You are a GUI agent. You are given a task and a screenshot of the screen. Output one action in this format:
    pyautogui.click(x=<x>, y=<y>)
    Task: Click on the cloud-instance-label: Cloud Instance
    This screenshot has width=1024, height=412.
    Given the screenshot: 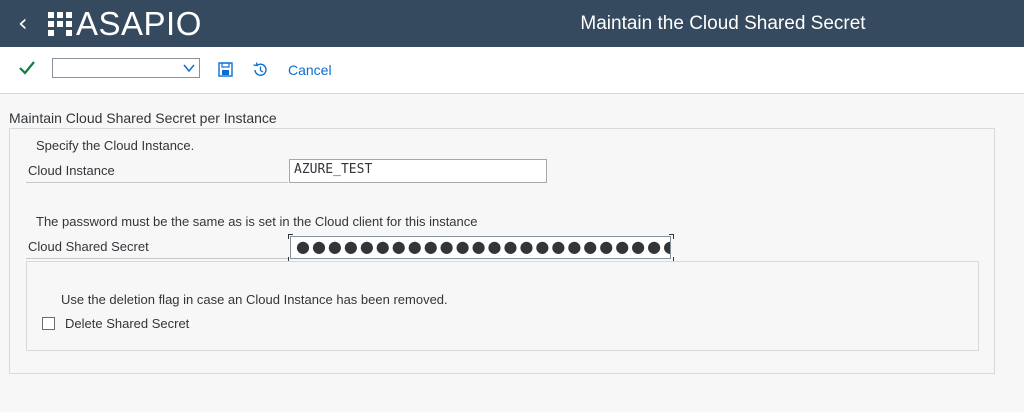 What is the action you would take?
    pyautogui.click(x=71, y=170)
    